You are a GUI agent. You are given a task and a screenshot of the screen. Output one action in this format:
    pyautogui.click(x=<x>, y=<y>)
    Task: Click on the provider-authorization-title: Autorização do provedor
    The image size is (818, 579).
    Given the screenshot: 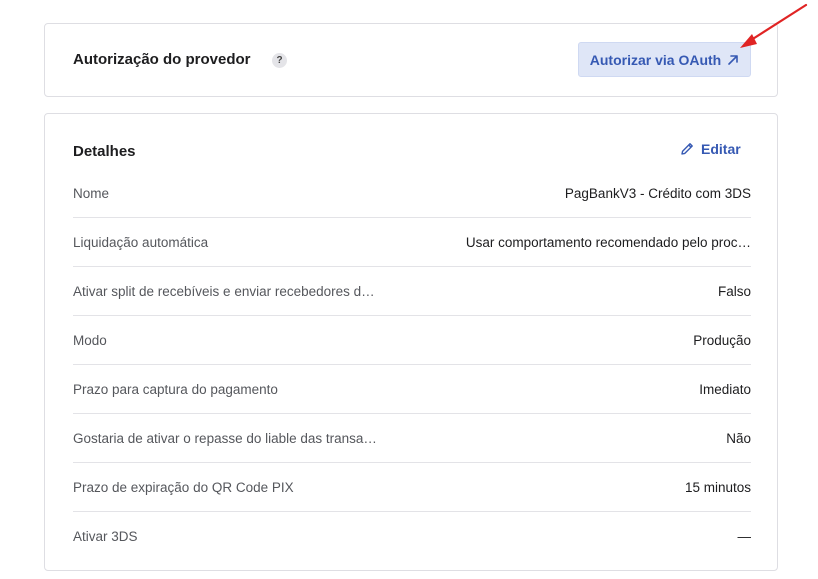 What is the action you would take?
    pyautogui.click(x=162, y=59)
    